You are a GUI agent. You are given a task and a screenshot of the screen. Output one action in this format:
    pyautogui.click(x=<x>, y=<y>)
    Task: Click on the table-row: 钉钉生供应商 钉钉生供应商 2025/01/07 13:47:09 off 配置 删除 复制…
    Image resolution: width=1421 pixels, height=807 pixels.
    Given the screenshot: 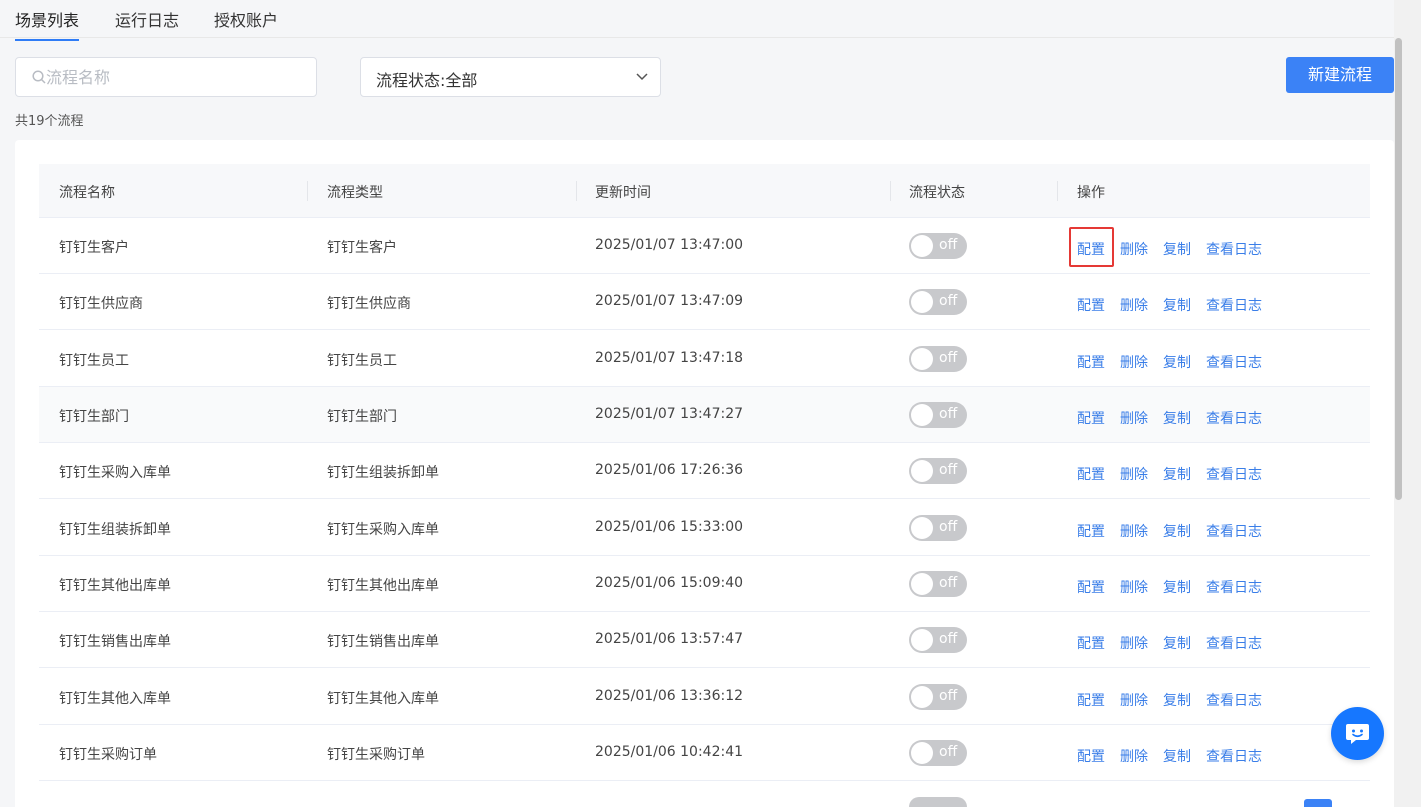 What is the action you would take?
    pyautogui.click(x=704, y=302)
    